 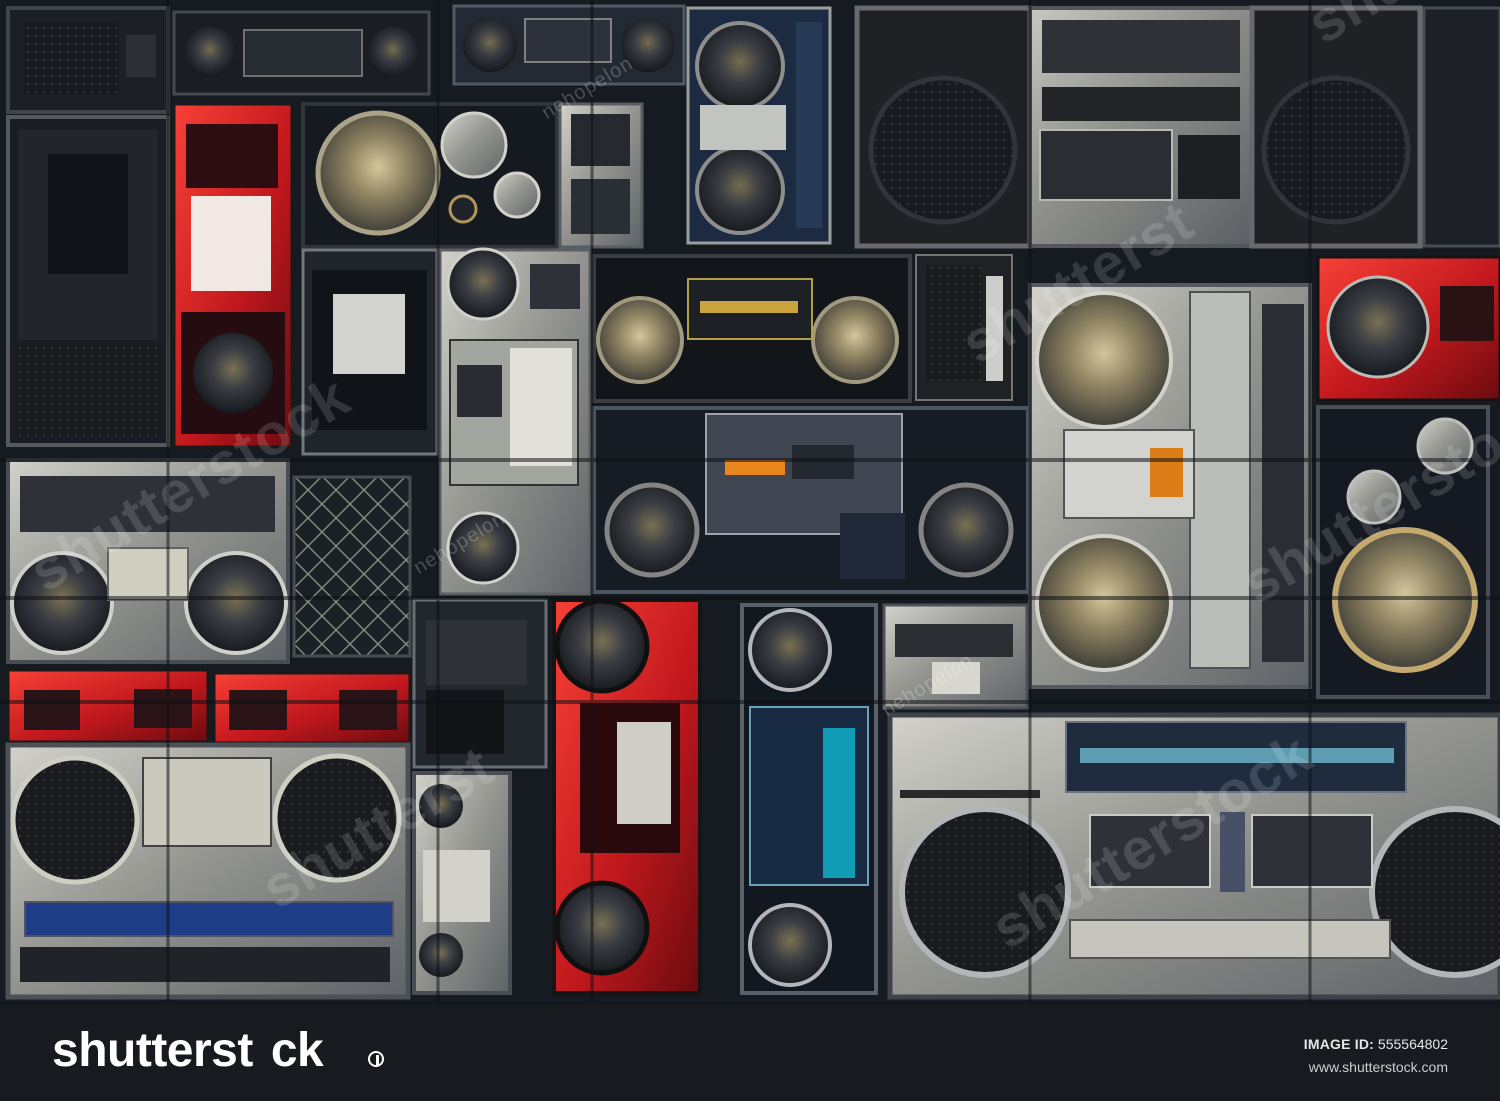 I want to click on image-id: IMAGE ID: 555564802, so click(x=1376, y=1044).